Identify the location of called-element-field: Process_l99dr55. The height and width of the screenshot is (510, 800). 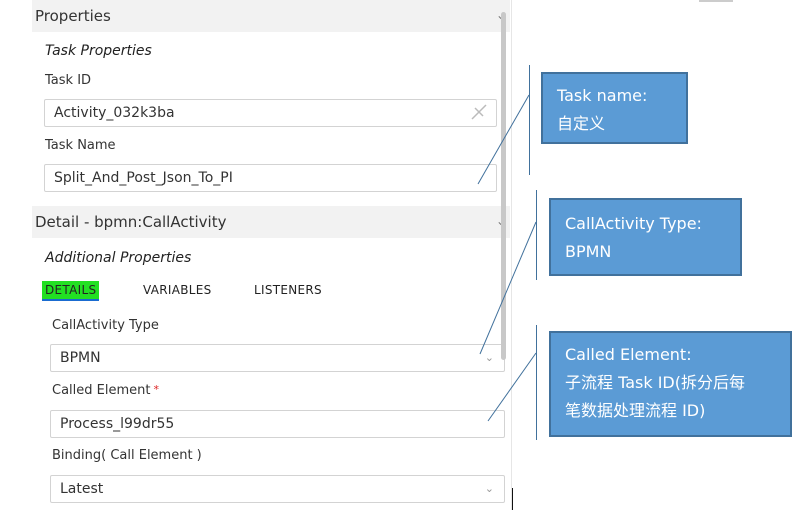
(277, 424).